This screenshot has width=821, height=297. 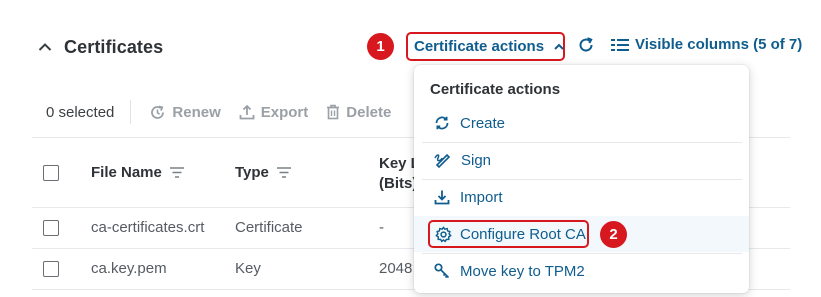 I want to click on certificate-actions-label: Certificate actions, so click(x=479, y=46).